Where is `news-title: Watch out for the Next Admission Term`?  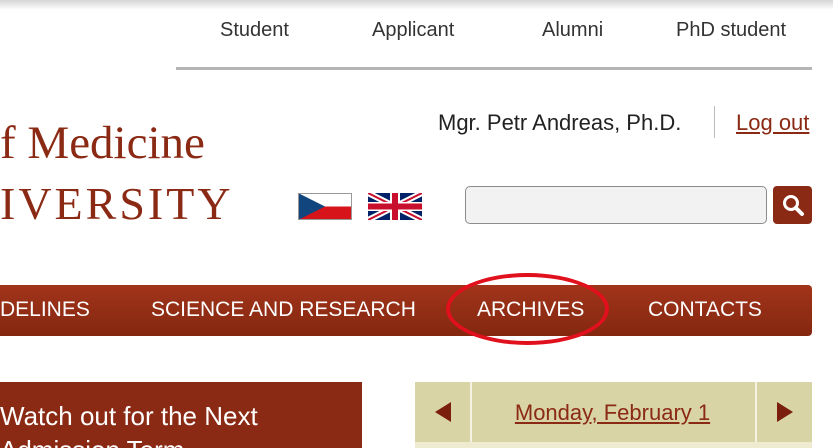
news-title: Watch out for the Next Admission Term is located at coordinates (181, 424).